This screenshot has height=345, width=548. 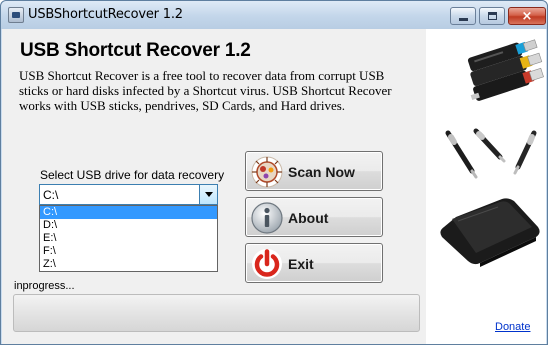 What do you see at coordinates (301, 264) in the screenshot?
I see `exit-label: Exit` at bounding box center [301, 264].